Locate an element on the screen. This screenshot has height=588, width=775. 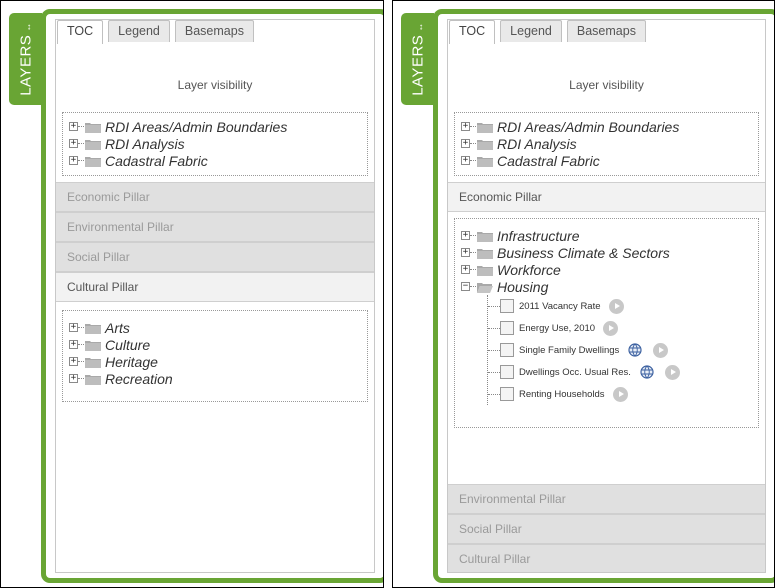
tree-node-expanded: − Housing is located at coordinates (609, 286).